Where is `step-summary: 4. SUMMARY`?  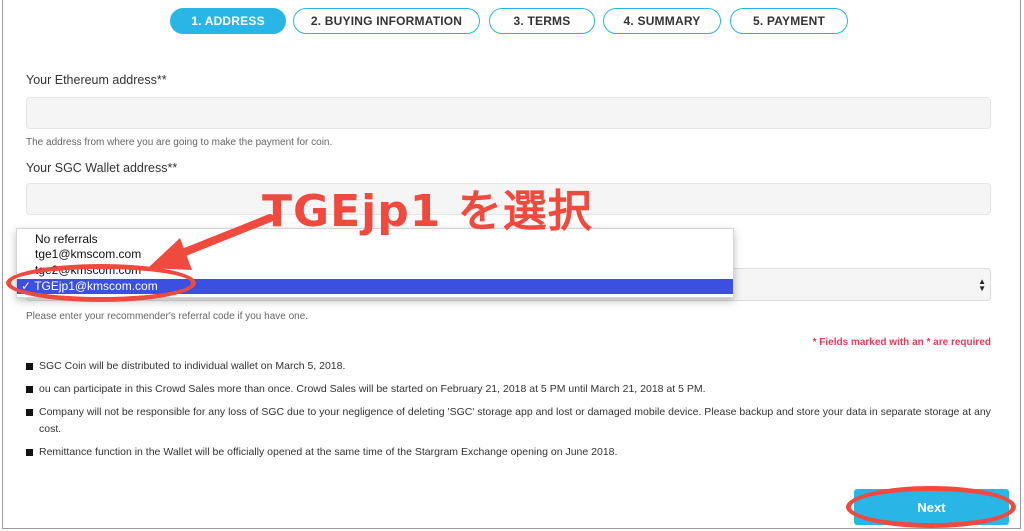 step-summary: 4. SUMMARY is located at coordinates (662, 21).